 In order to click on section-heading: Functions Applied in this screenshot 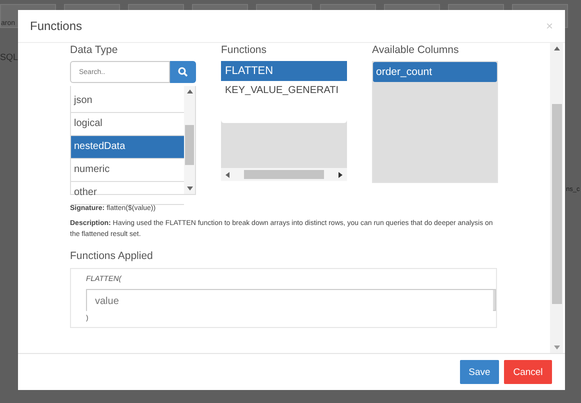, I will do `click(112, 256)`.